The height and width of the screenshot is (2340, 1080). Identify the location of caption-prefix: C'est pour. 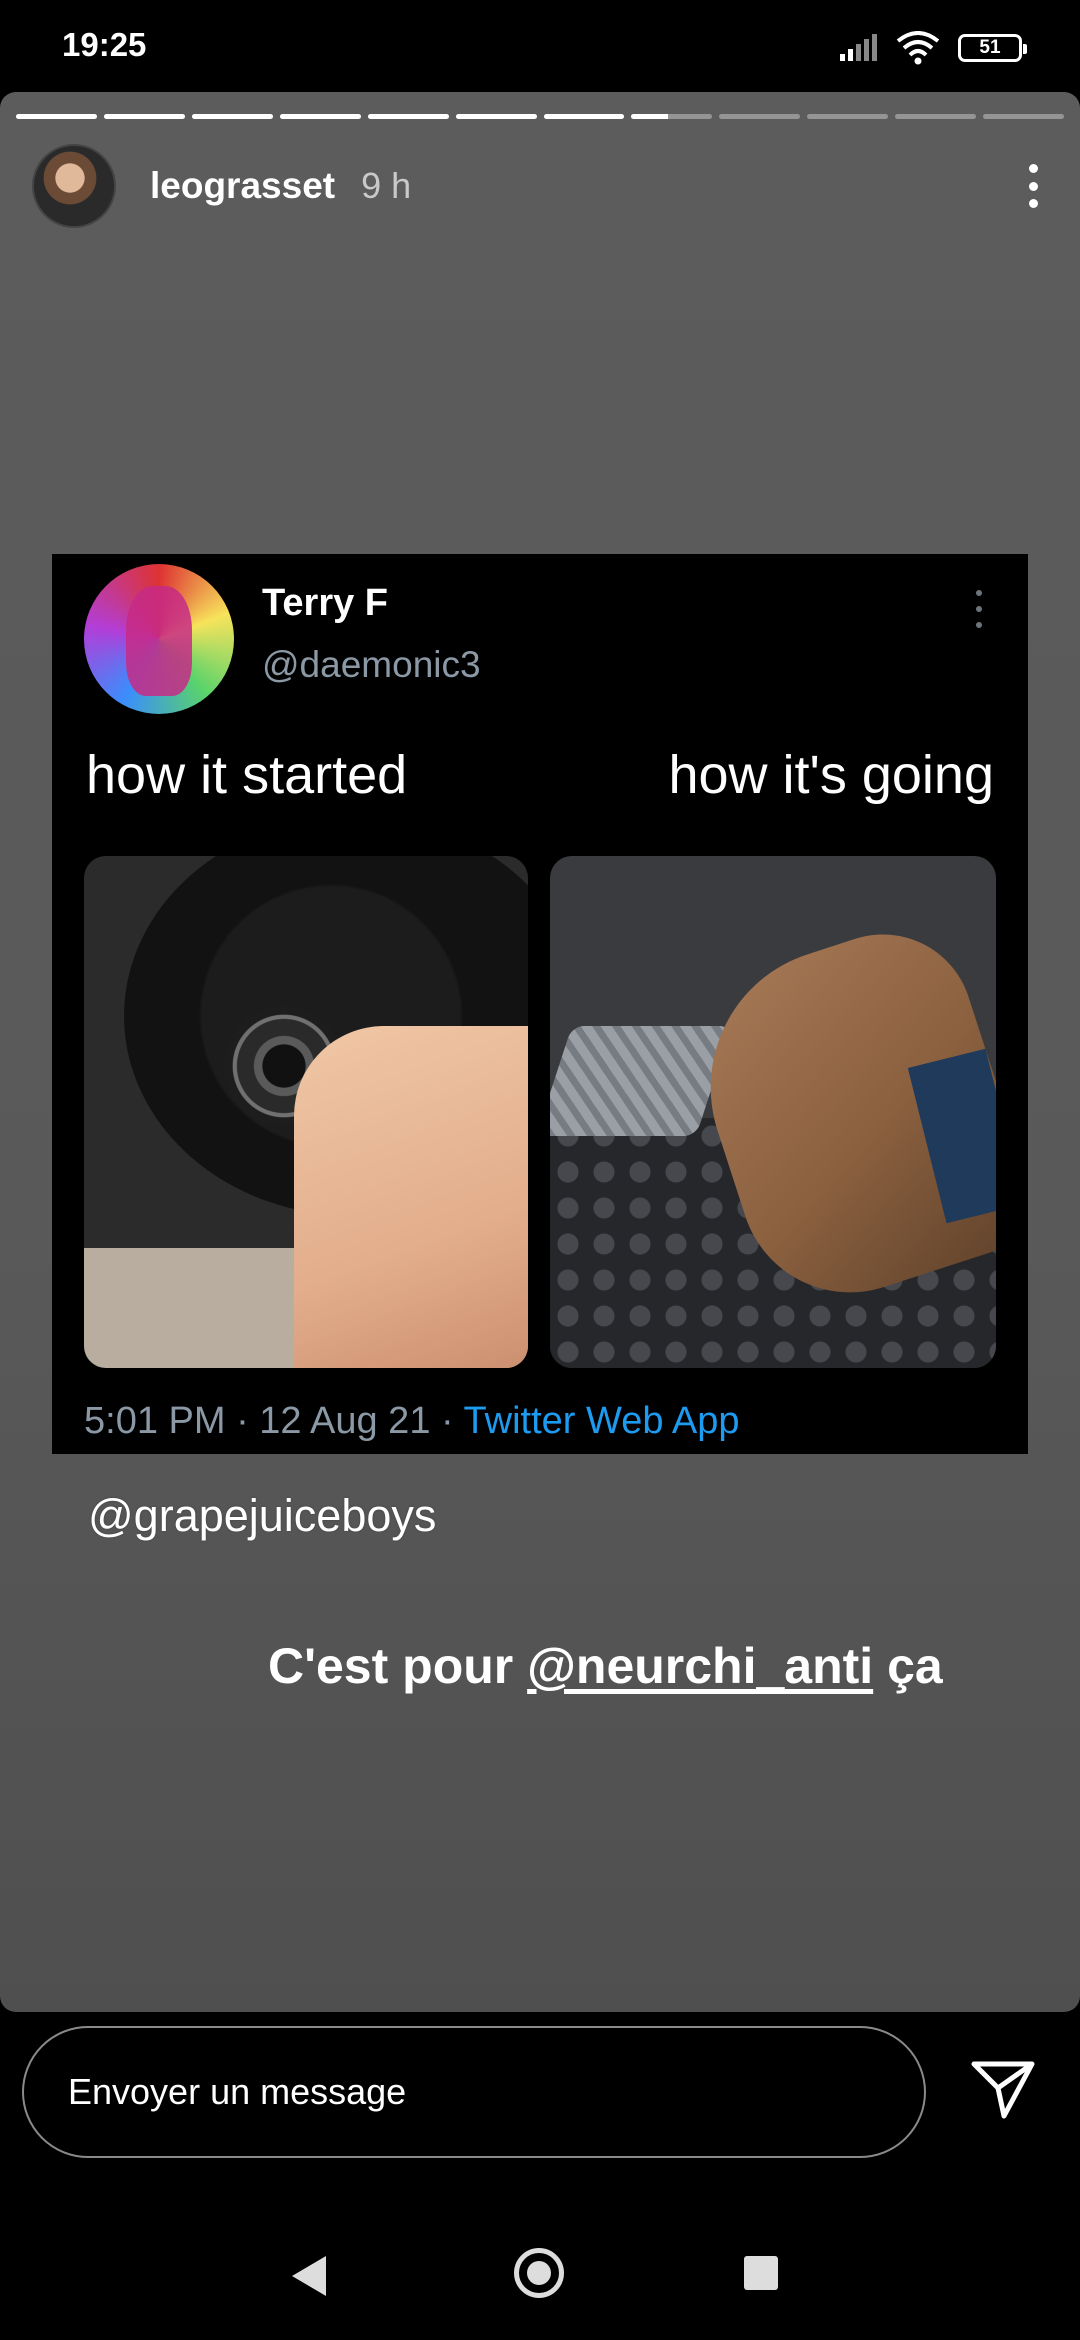
(398, 1666).